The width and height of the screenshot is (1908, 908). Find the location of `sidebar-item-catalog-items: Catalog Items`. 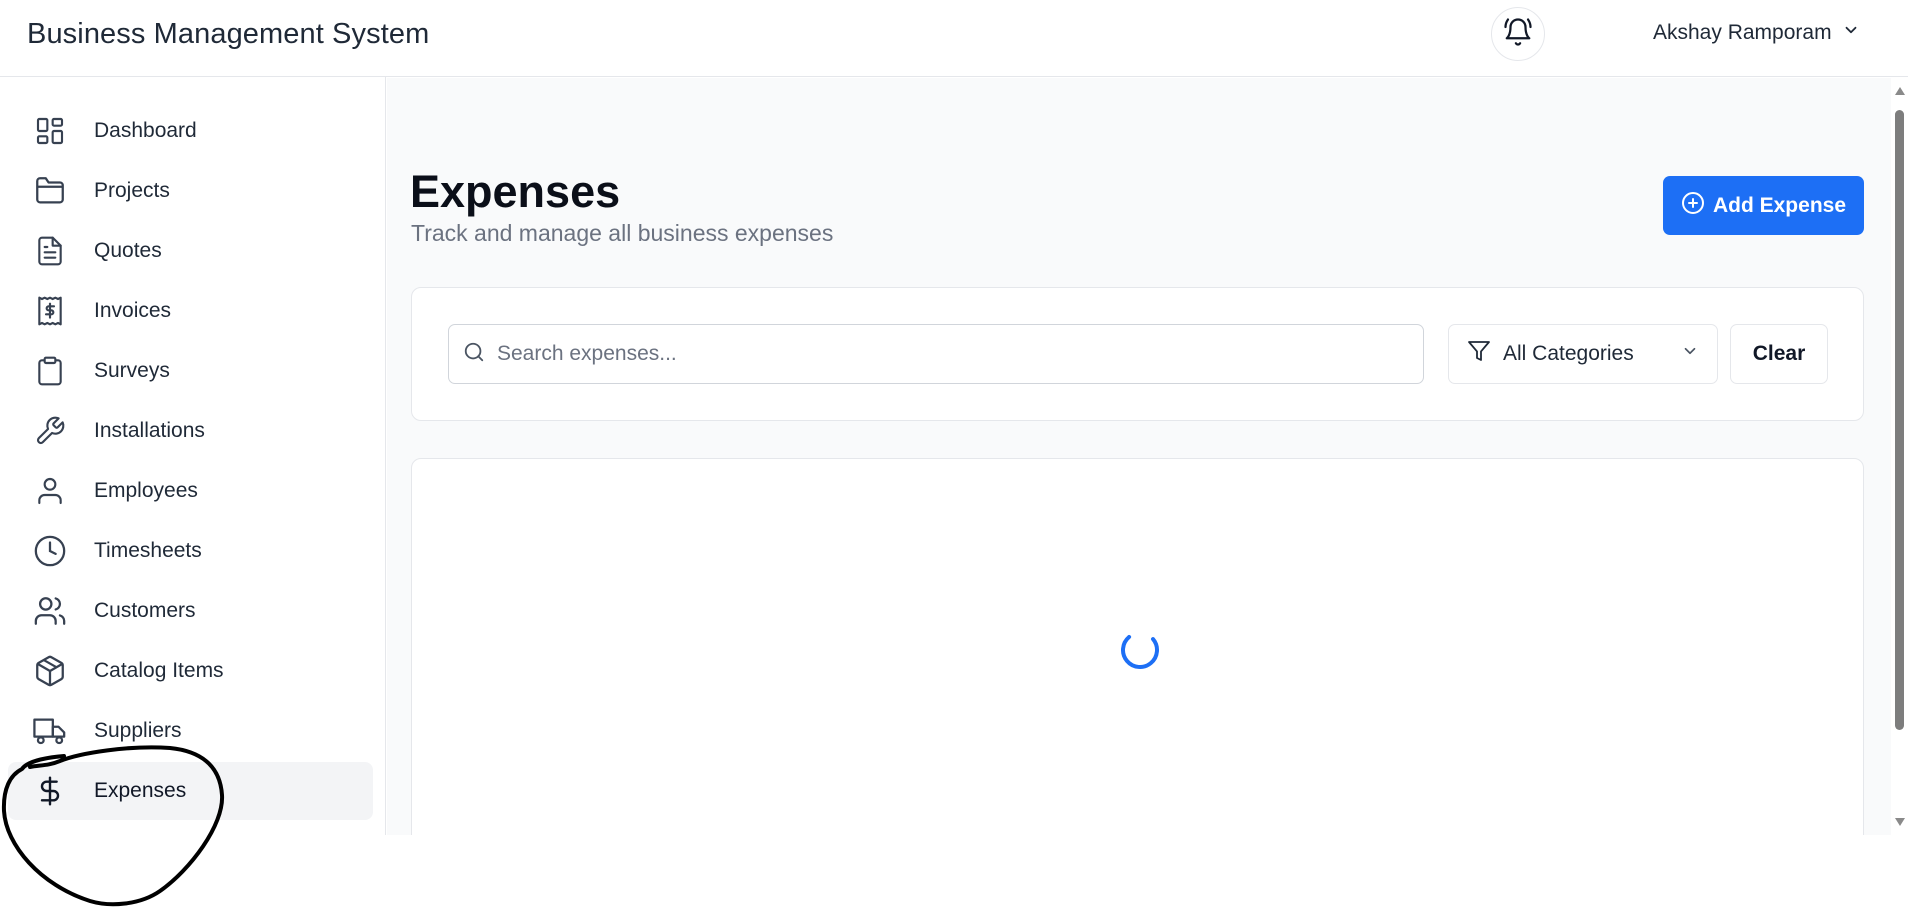

sidebar-item-catalog-items: Catalog Items is located at coordinates (190, 671).